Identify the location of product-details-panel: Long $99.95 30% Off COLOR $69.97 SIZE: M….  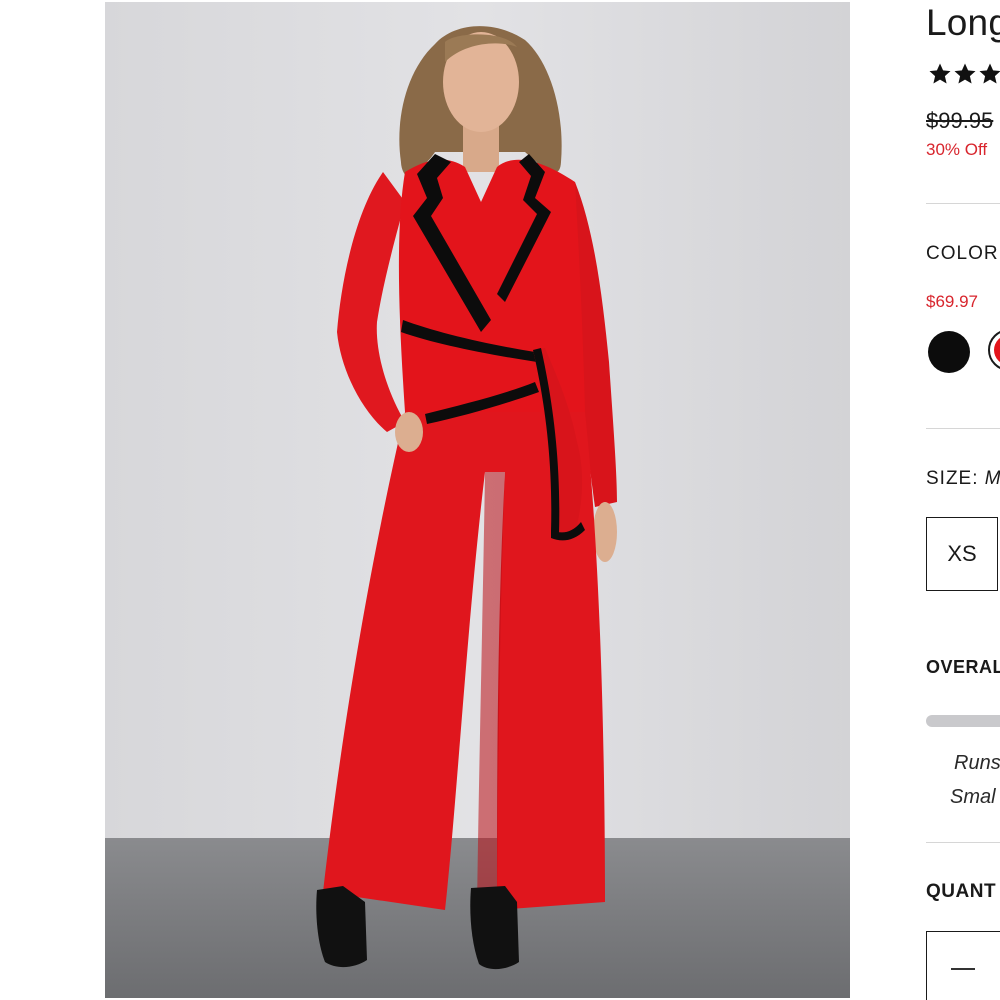
(963, 500).